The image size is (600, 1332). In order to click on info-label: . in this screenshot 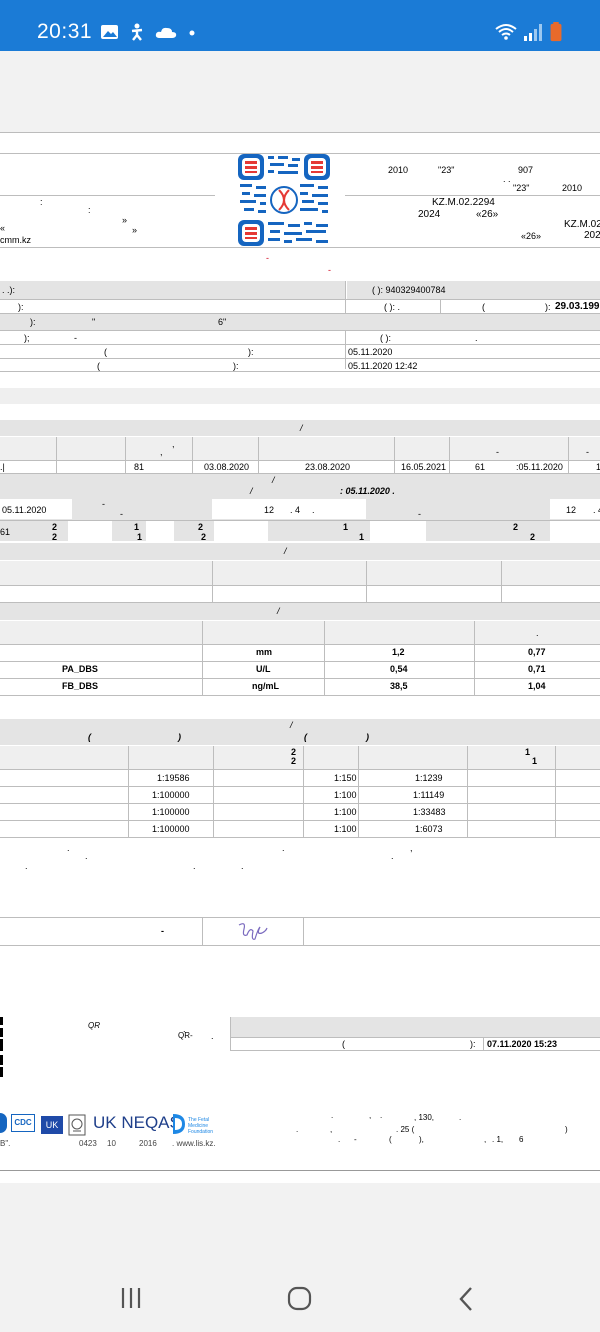, I will do `click(476, 338)`.